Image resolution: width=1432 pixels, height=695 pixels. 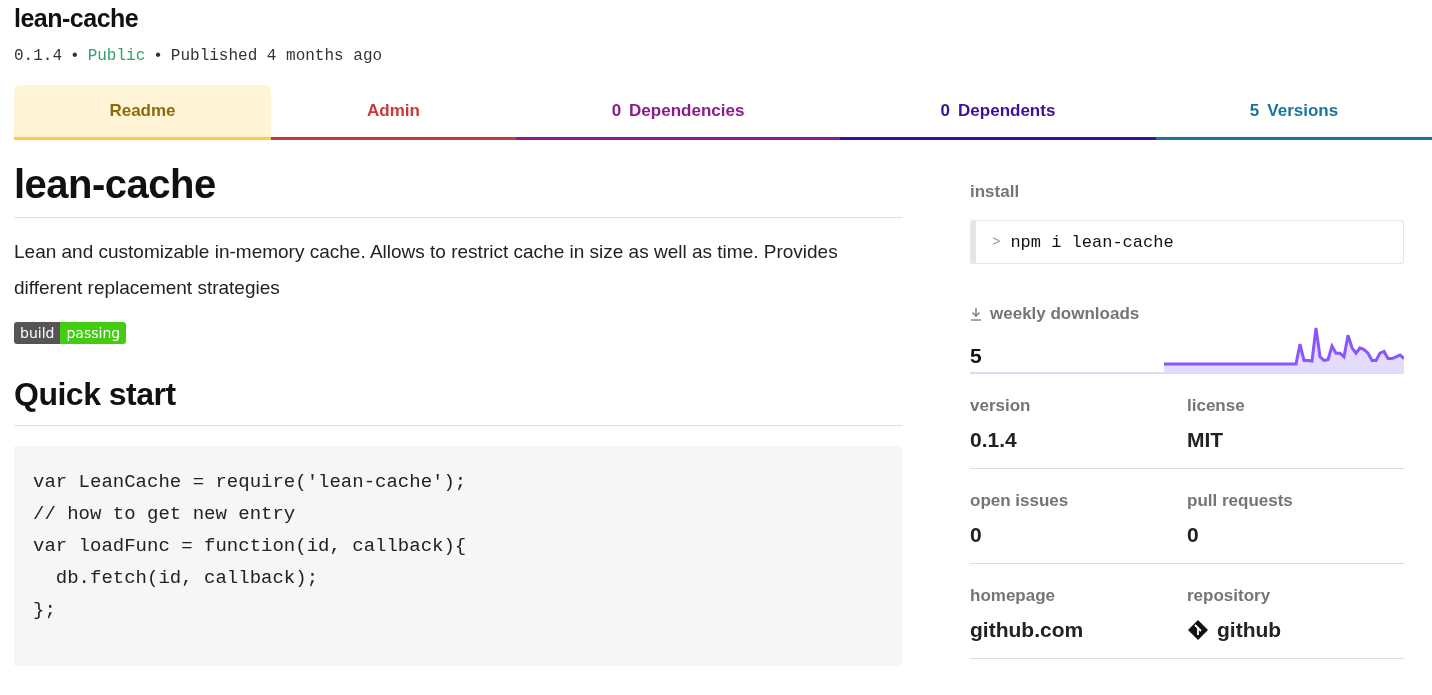 What do you see at coordinates (1249, 630) in the screenshot?
I see `stat-link: github` at bounding box center [1249, 630].